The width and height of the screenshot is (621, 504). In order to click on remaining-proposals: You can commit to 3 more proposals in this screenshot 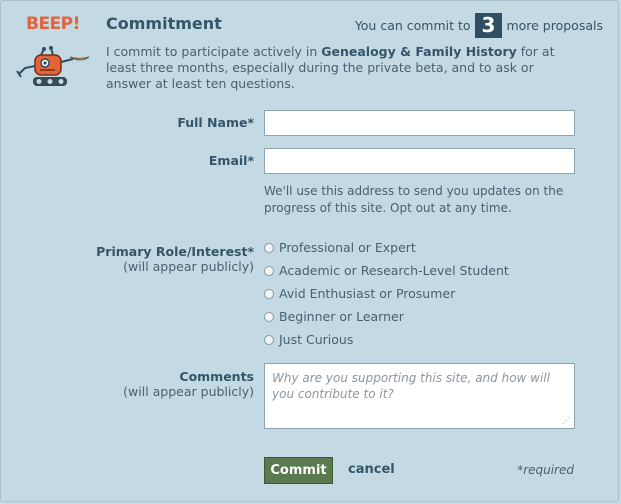, I will do `click(479, 25)`.